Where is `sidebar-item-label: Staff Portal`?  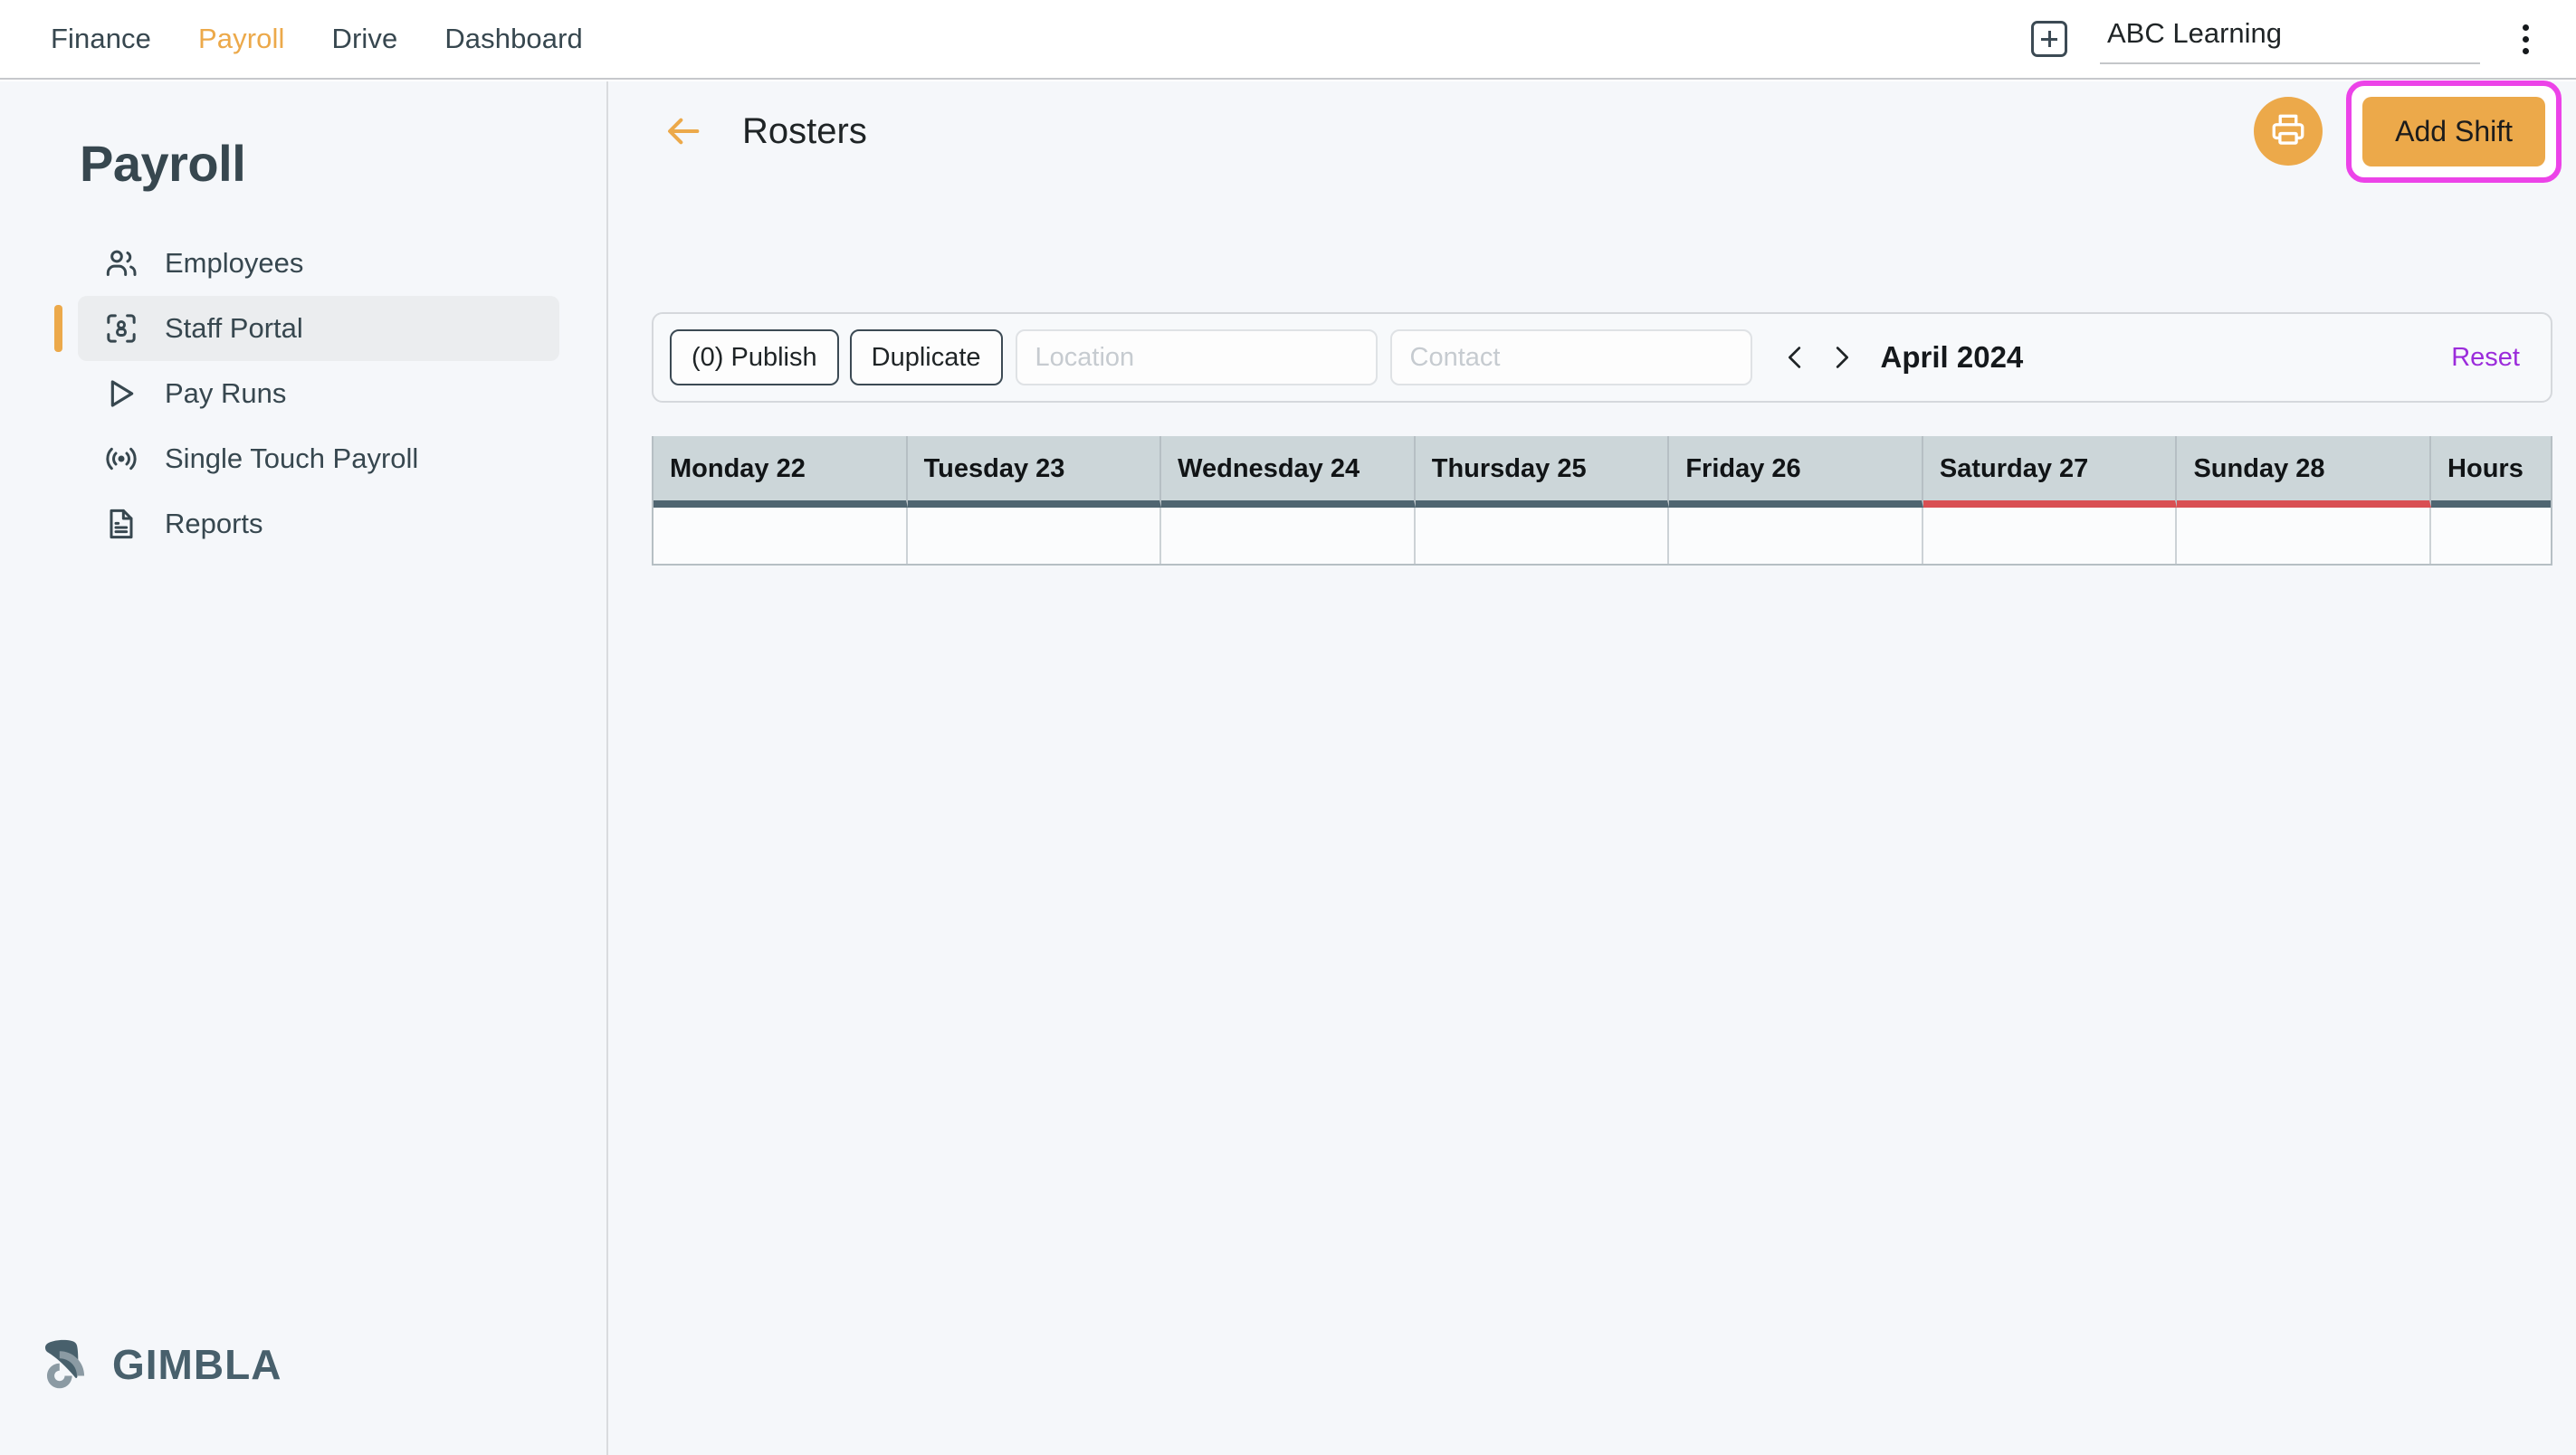 sidebar-item-label: Staff Portal is located at coordinates (234, 328).